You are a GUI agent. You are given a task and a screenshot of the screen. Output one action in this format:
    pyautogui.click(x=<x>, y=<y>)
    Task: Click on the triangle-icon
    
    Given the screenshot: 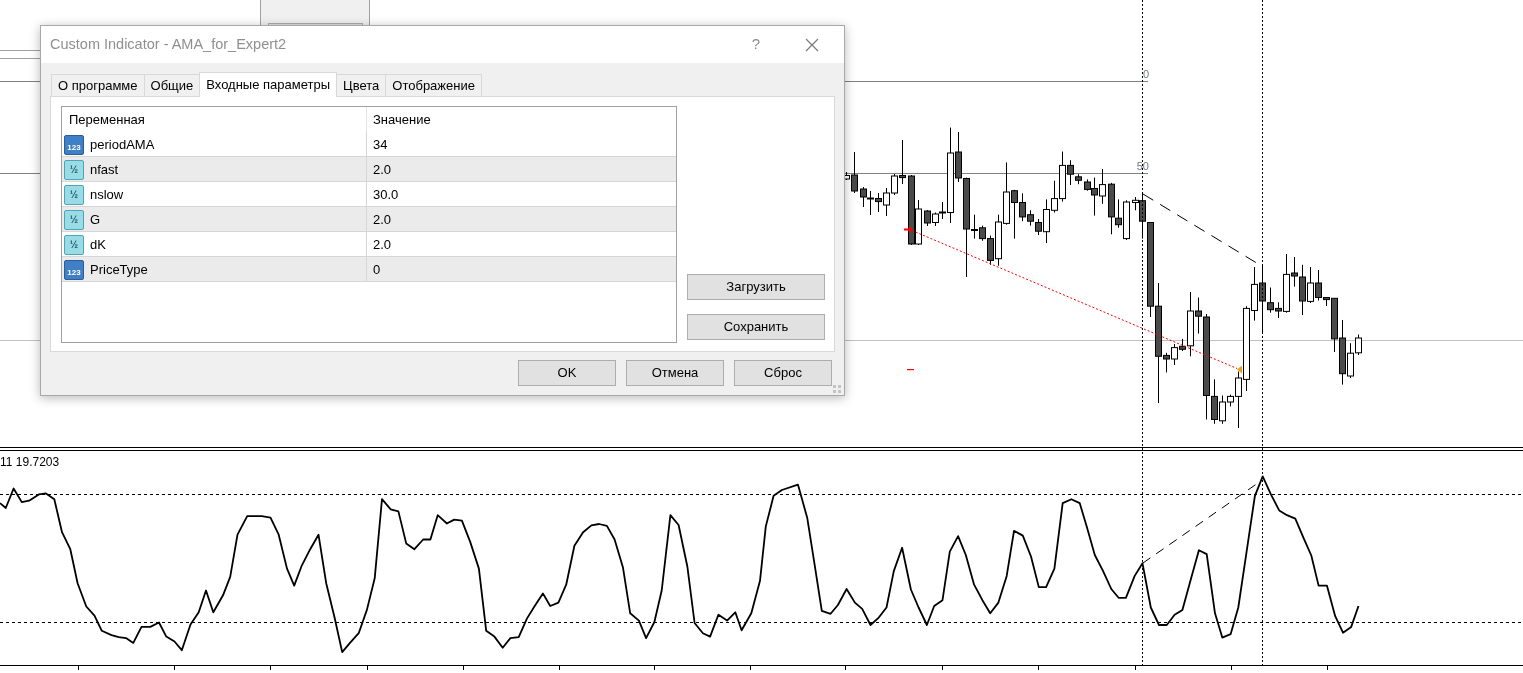 What is the action you would take?
    pyautogui.click(x=1239, y=369)
    